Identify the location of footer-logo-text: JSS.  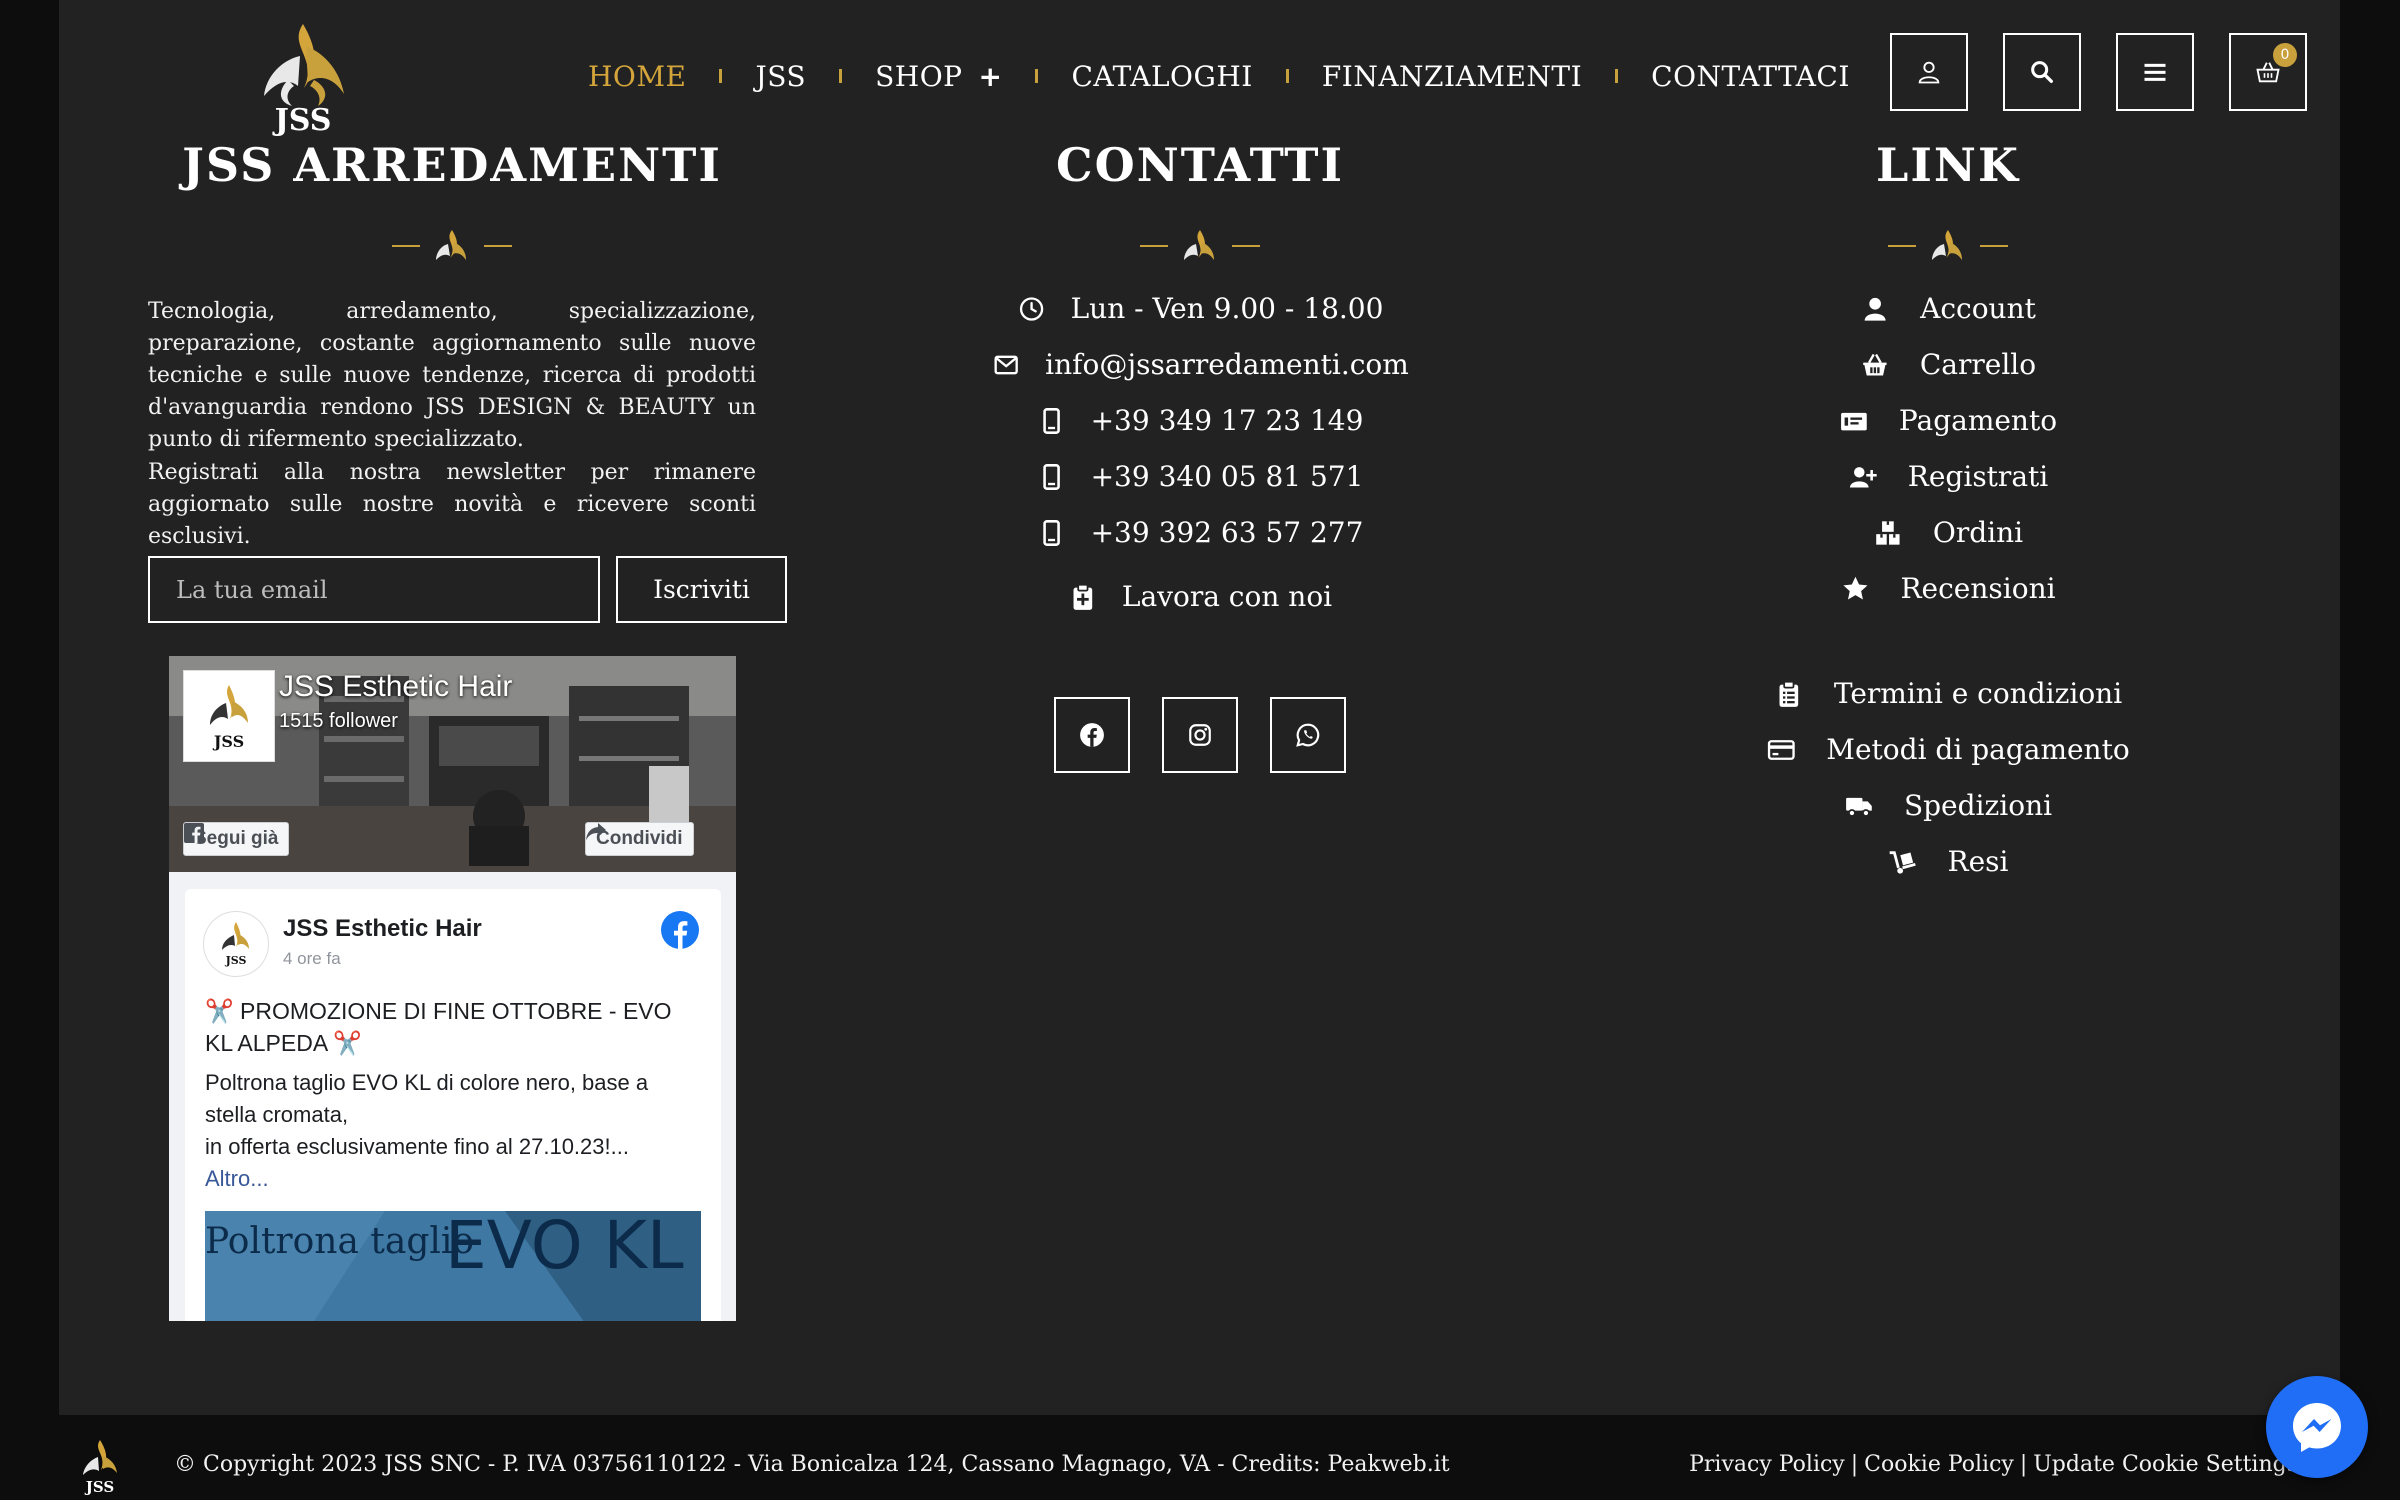
(99, 1486).